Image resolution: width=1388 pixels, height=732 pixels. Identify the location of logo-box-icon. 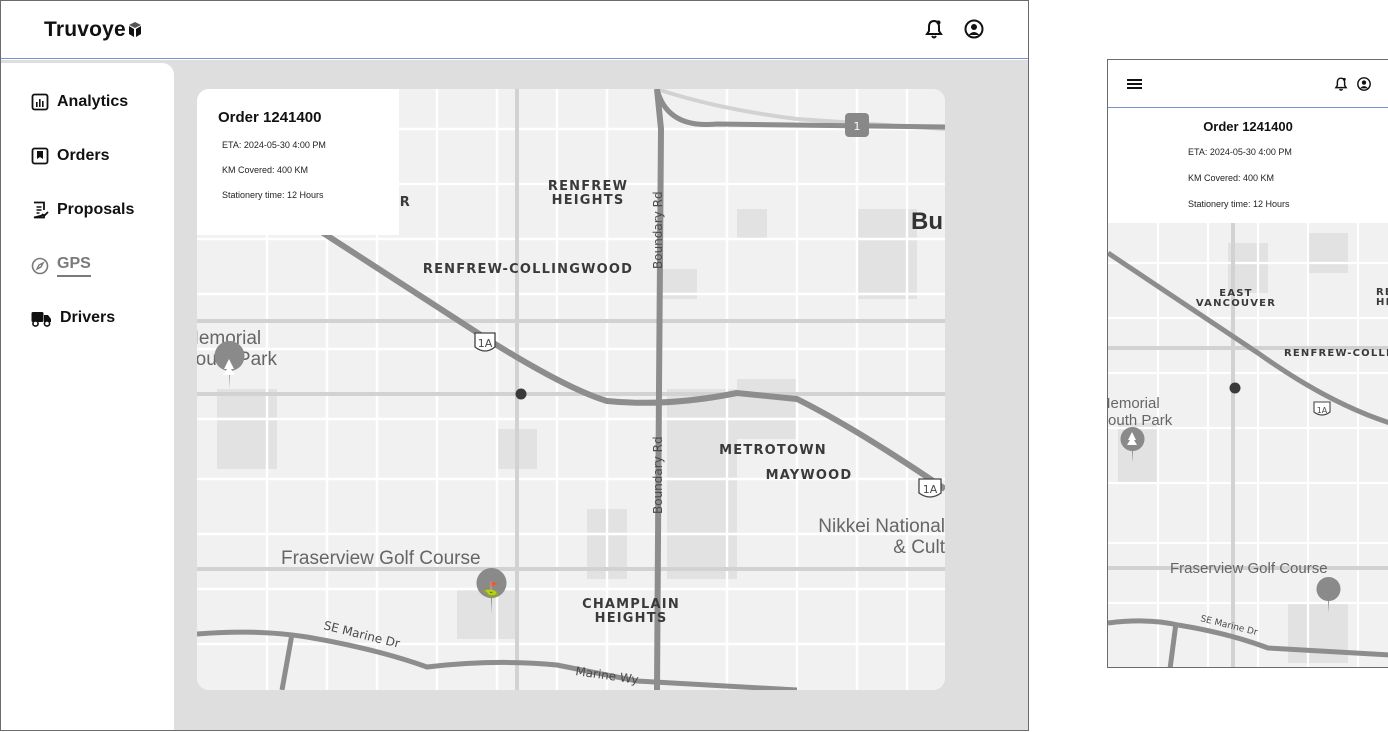
(134, 29).